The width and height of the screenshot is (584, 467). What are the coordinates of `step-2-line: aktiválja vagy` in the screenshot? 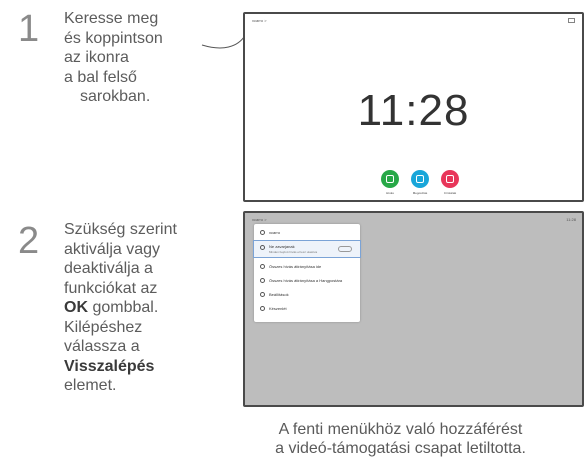 It's located at (112, 249).